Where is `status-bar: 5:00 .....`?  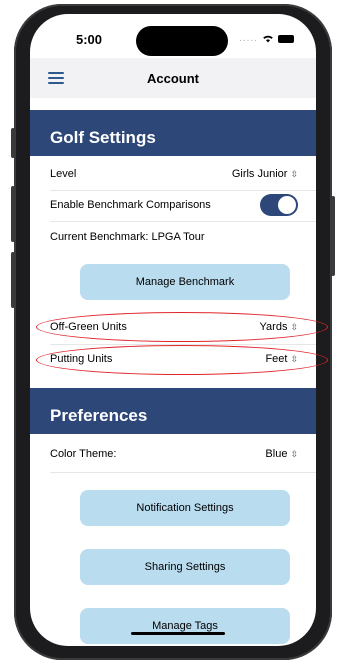
status-bar: 5:00 ..... is located at coordinates (173, 36).